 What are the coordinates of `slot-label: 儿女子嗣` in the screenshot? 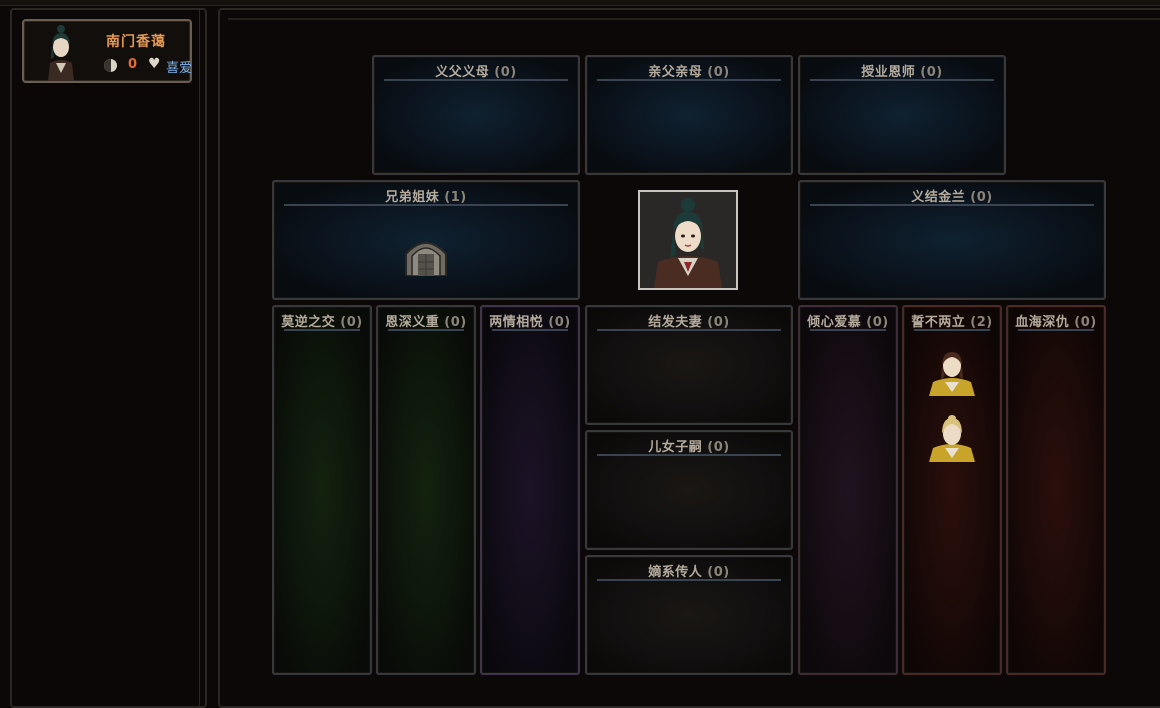 It's located at (675, 447).